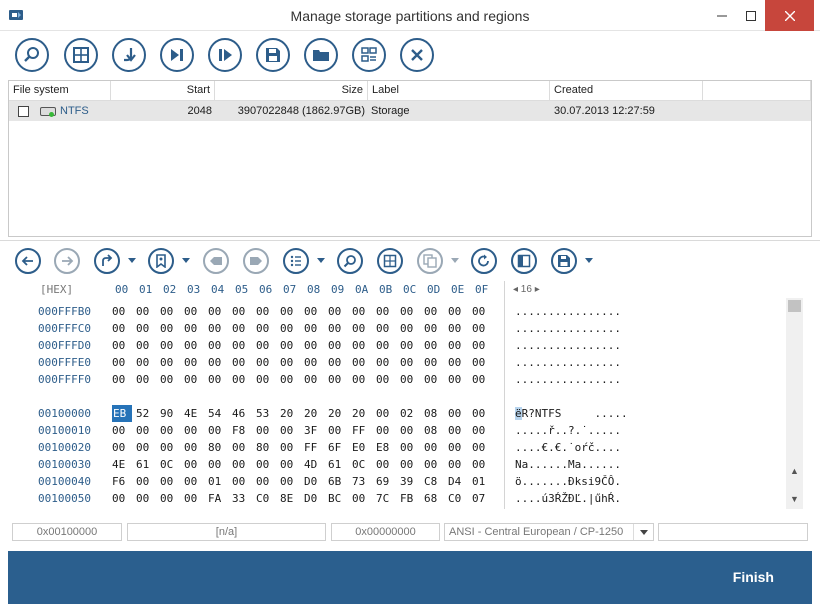 The height and width of the screenshot is (612, 820). I want to click on hex-byte: 02, so click(410, 413).